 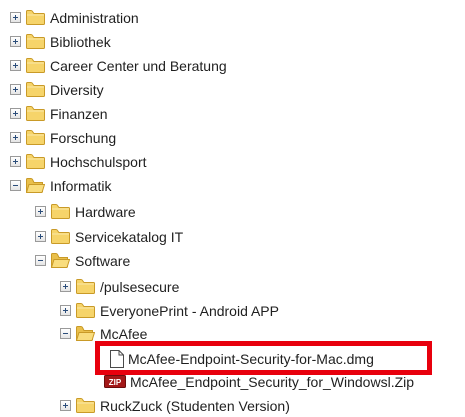 I want to click on tree-item-label: McAfee, so click(x=124, y=333).